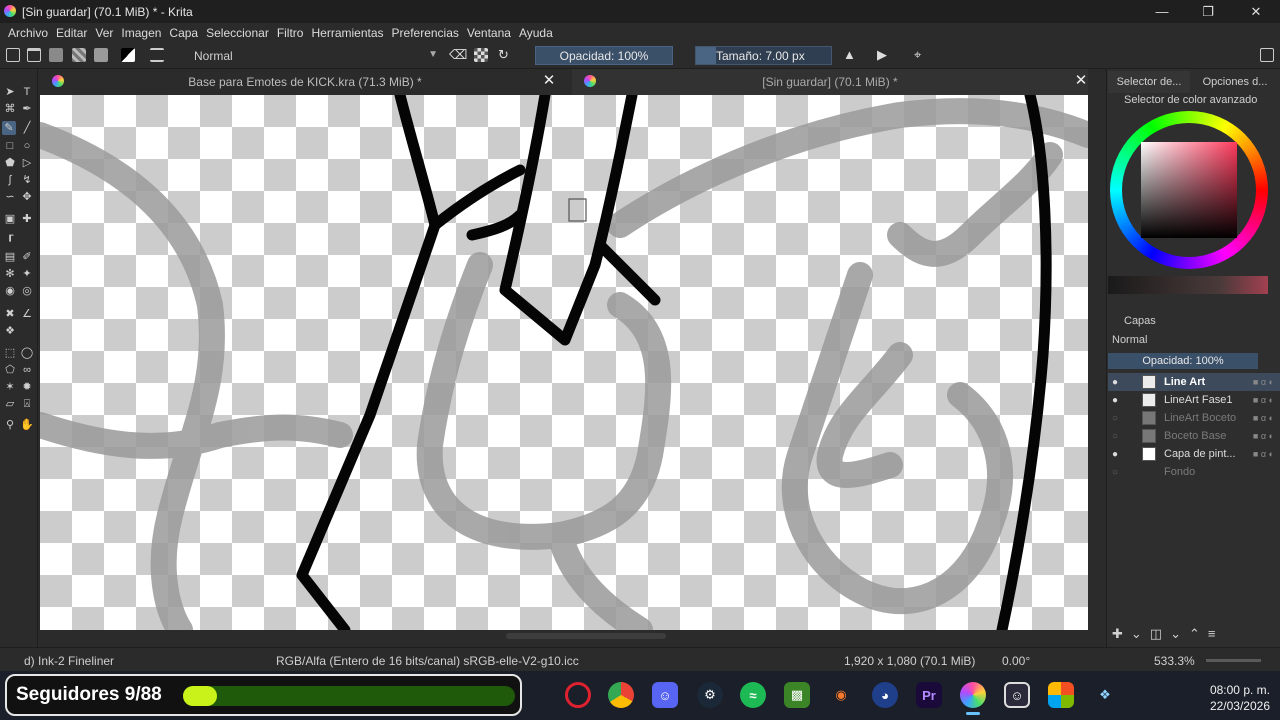  Describe the element at coordinates (104, 33) in the screenshot. I see `menu-ver: Ver` at that location.